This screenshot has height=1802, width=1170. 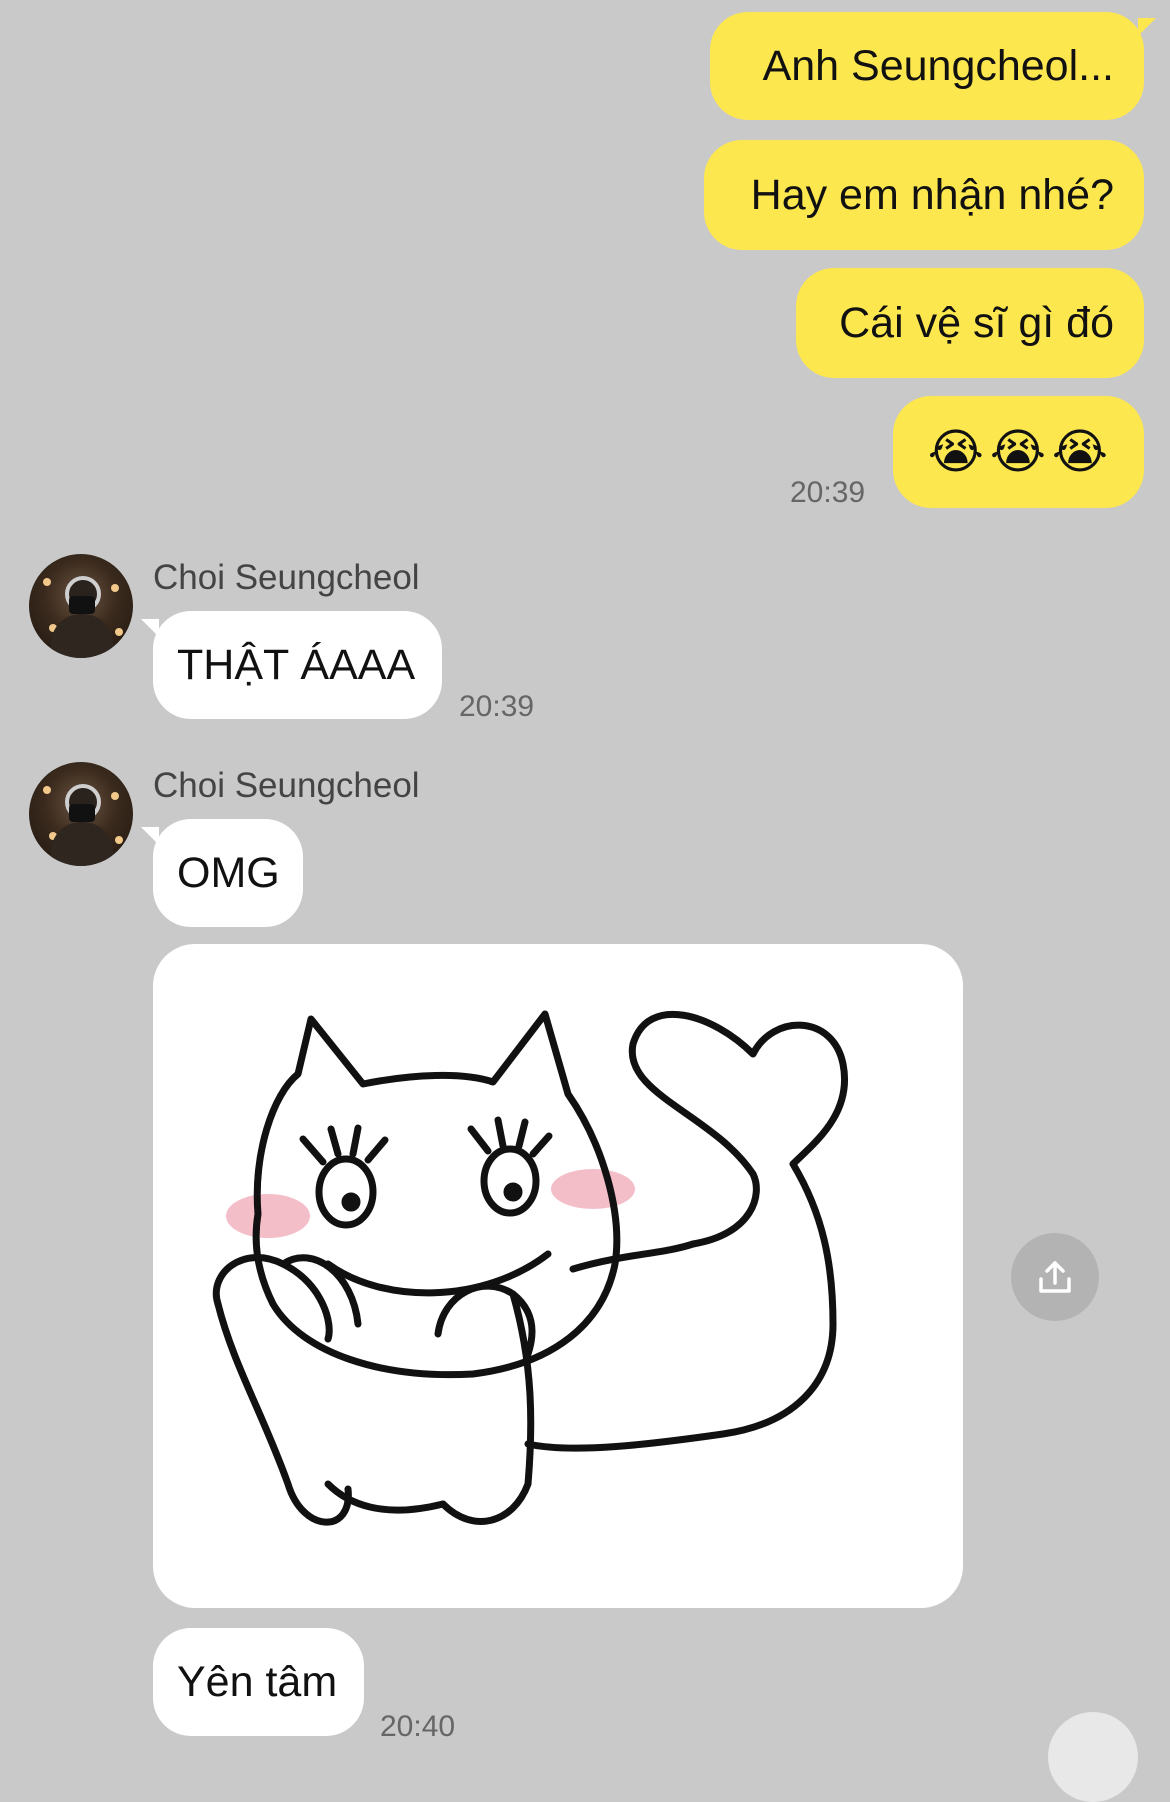 I want to click on outgoing-message-4: 😭😭😭, so click(x=1018, y=452).